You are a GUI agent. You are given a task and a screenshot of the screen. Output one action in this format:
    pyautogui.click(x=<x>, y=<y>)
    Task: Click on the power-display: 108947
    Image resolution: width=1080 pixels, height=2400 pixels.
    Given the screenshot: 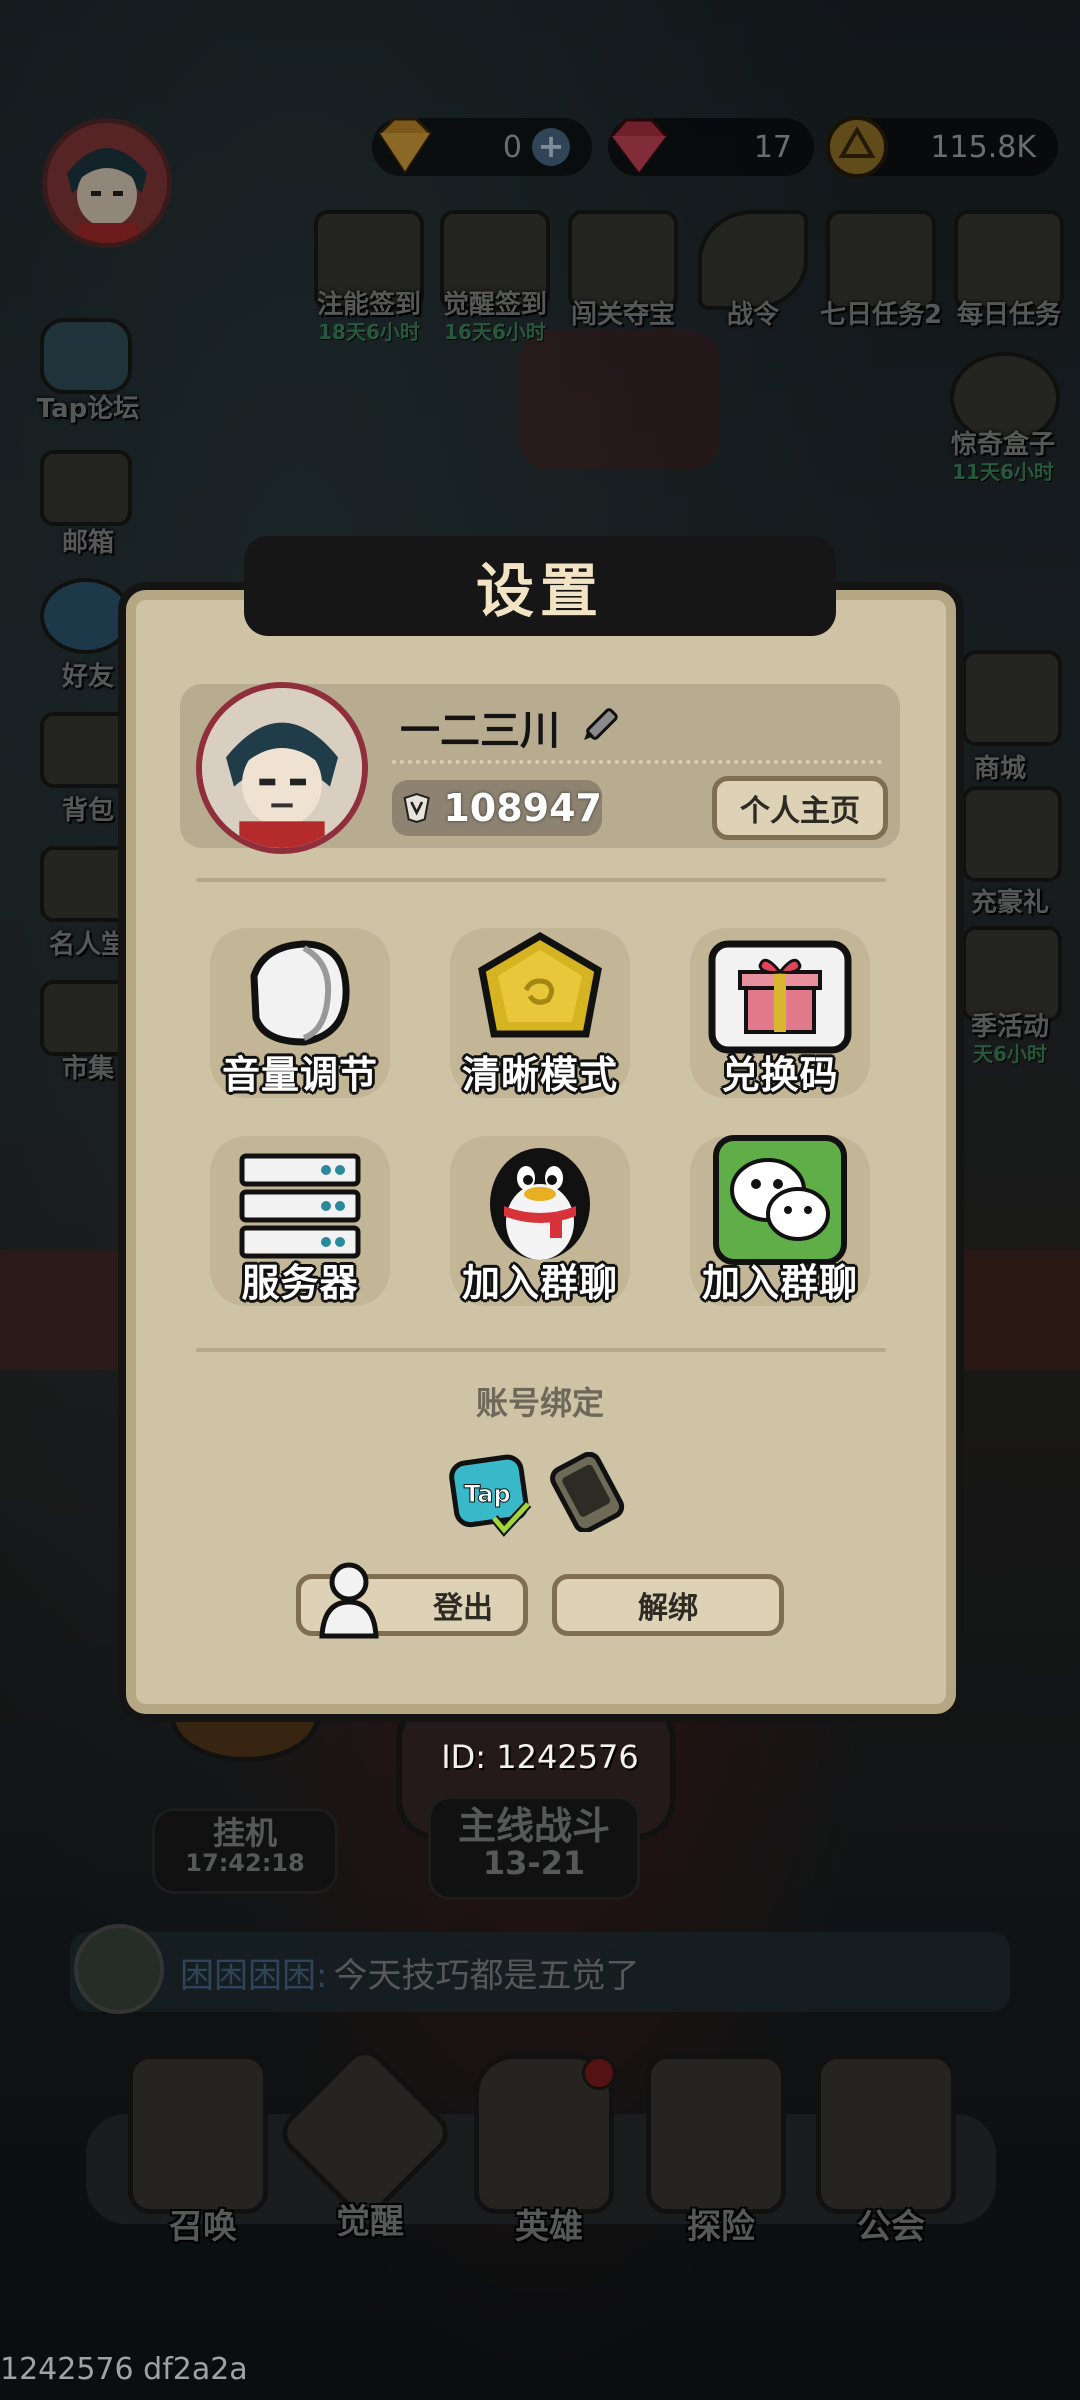 What is the action you would take?
    pyautogui.click(x=497, y=808)
    